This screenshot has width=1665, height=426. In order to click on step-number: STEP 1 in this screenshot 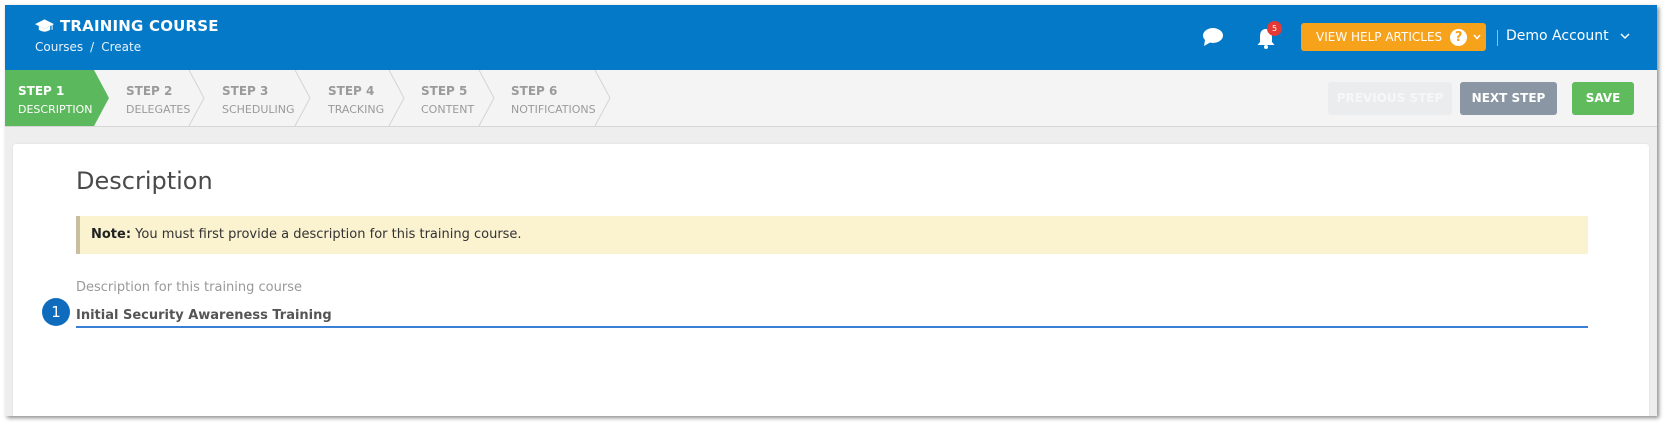, I will do `click(41, 91)`.